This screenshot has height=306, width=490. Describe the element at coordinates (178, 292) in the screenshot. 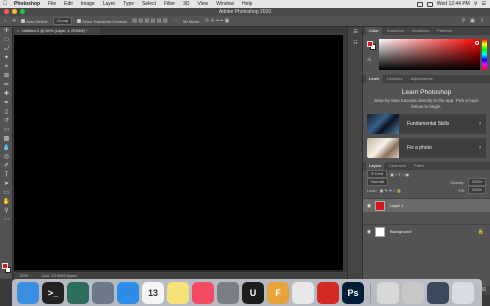

I see `notes-icon` at that location.